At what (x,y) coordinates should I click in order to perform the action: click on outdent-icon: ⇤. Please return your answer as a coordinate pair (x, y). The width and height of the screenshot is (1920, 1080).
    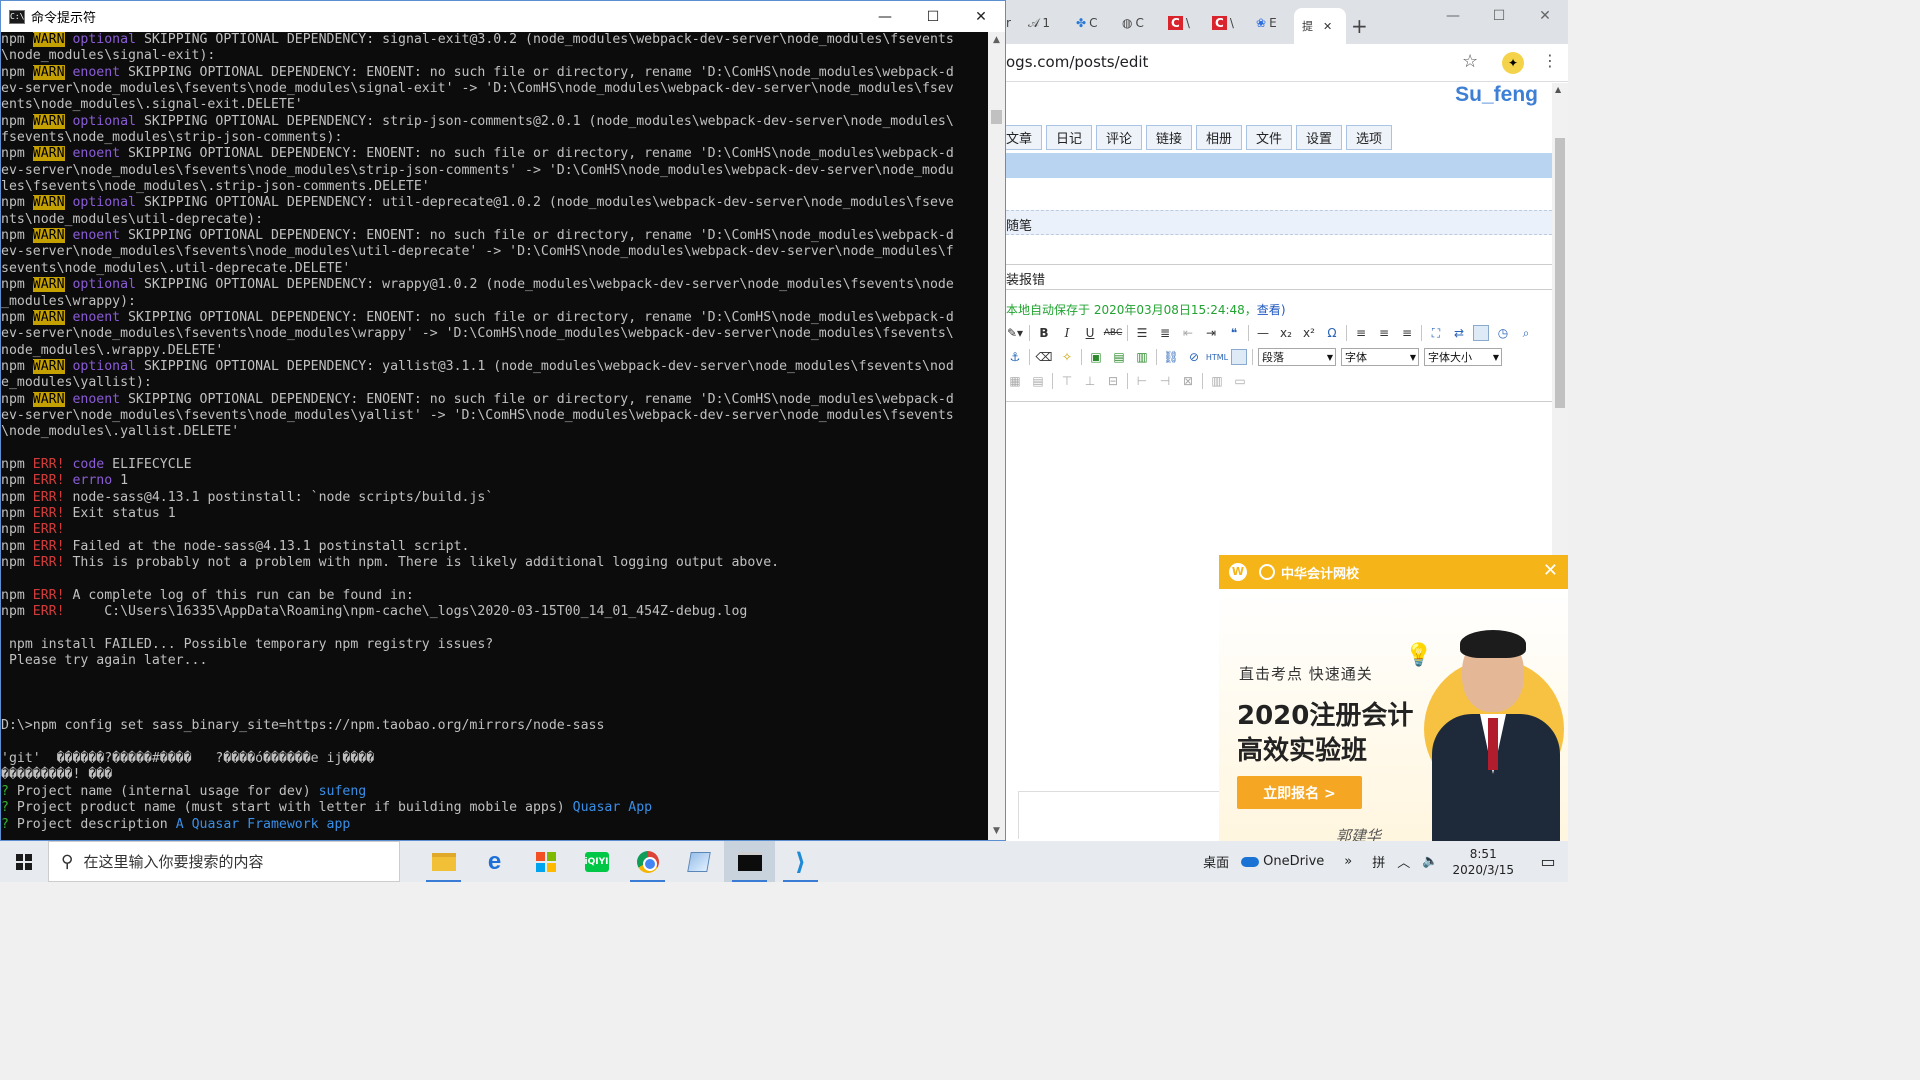
    Looking at the image, I should click on (1188, 333).